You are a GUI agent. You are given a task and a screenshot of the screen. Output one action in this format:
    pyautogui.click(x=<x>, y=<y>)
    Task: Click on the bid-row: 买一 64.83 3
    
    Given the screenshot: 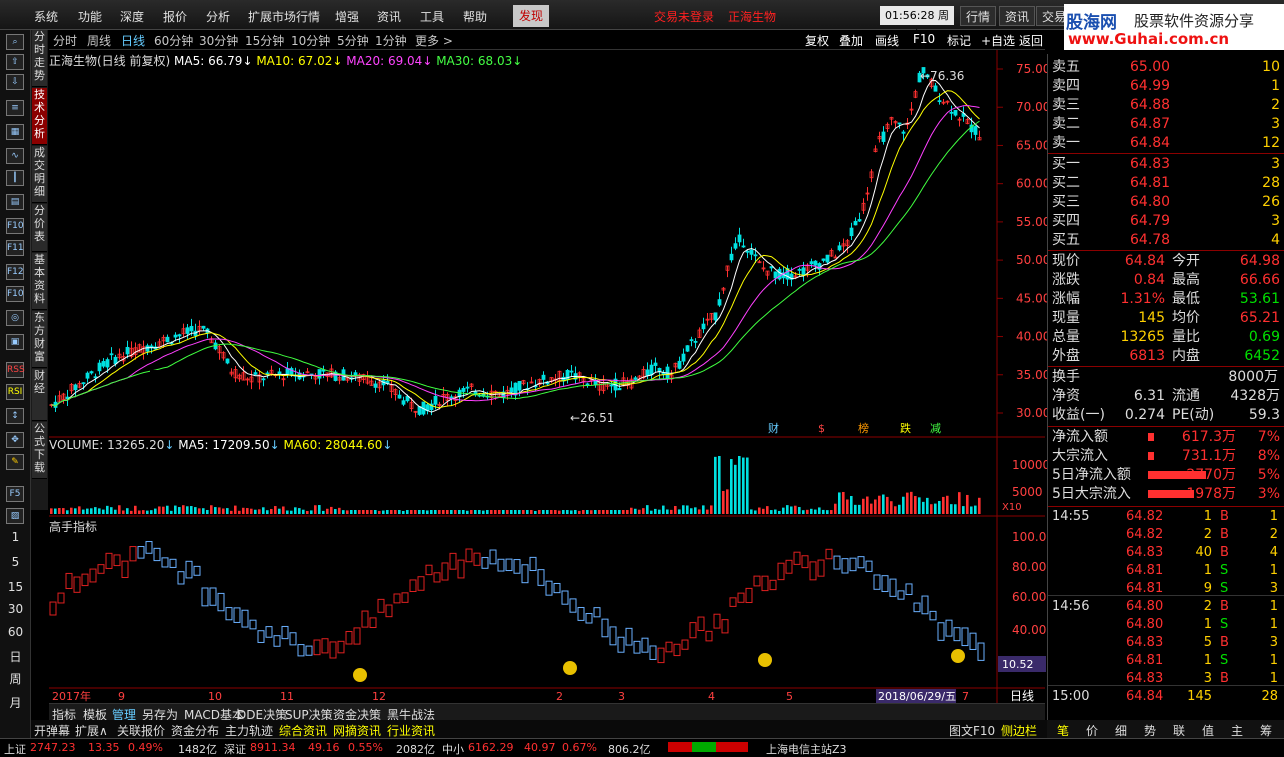 What is the action you would take?
    pyautogui.click(x=1166, y=164)
    